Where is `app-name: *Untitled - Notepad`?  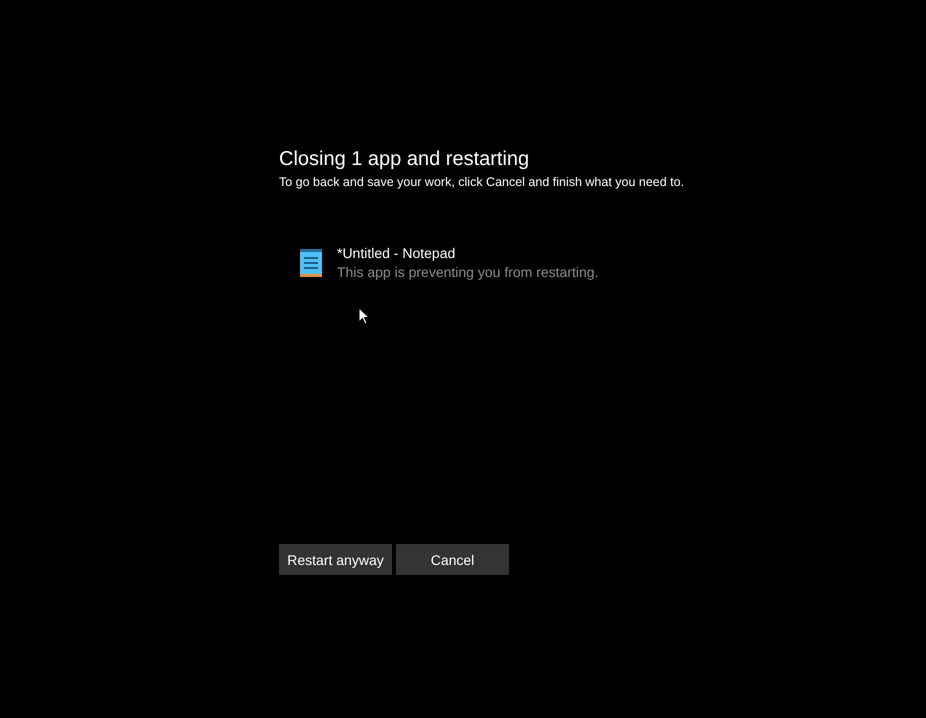
app-name: *Untitled - Notepad is located at coordinates (396, 253).